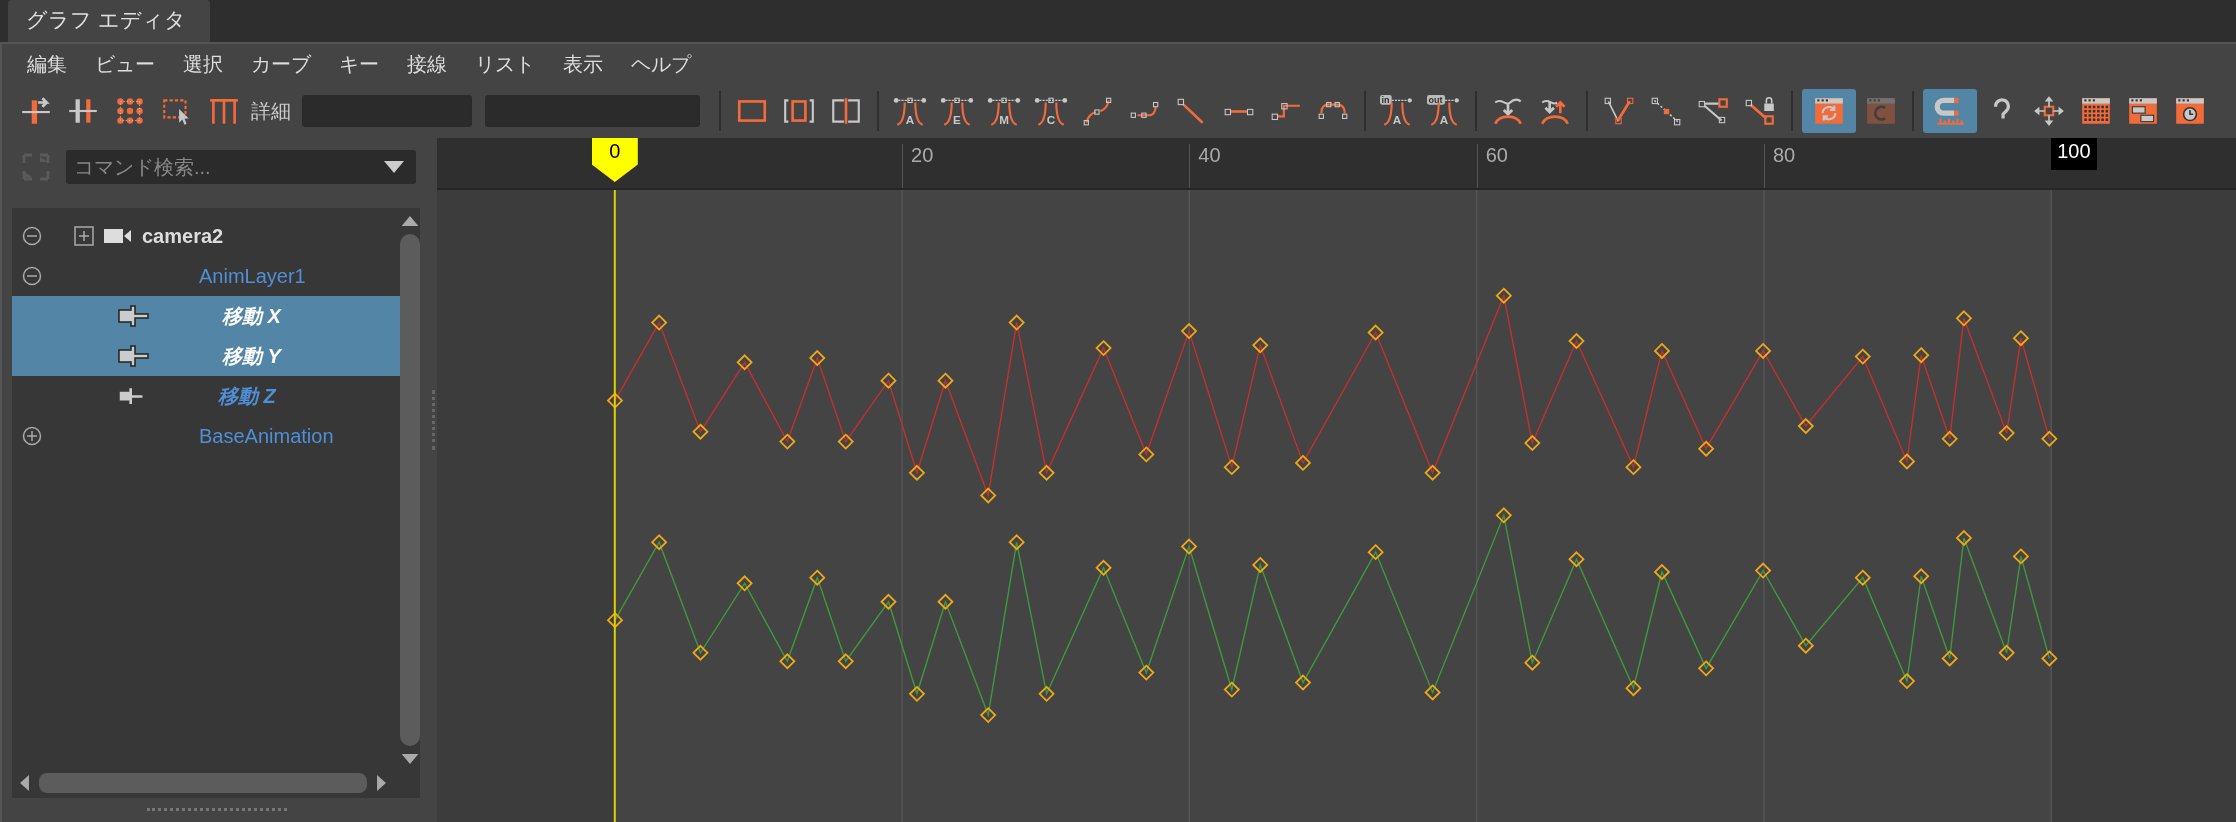 The width and height of the screenshot is (2236, 822). Describe the element at coordinates (252, 276) in the screenshot. I see `layer-name: AnimLayer1` at that location.